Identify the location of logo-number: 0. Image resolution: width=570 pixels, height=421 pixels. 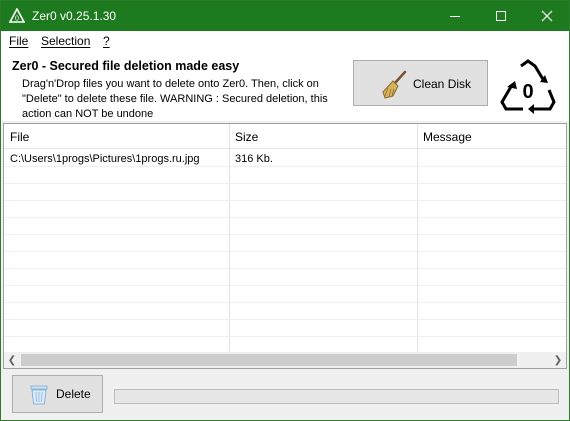
(527, 92).